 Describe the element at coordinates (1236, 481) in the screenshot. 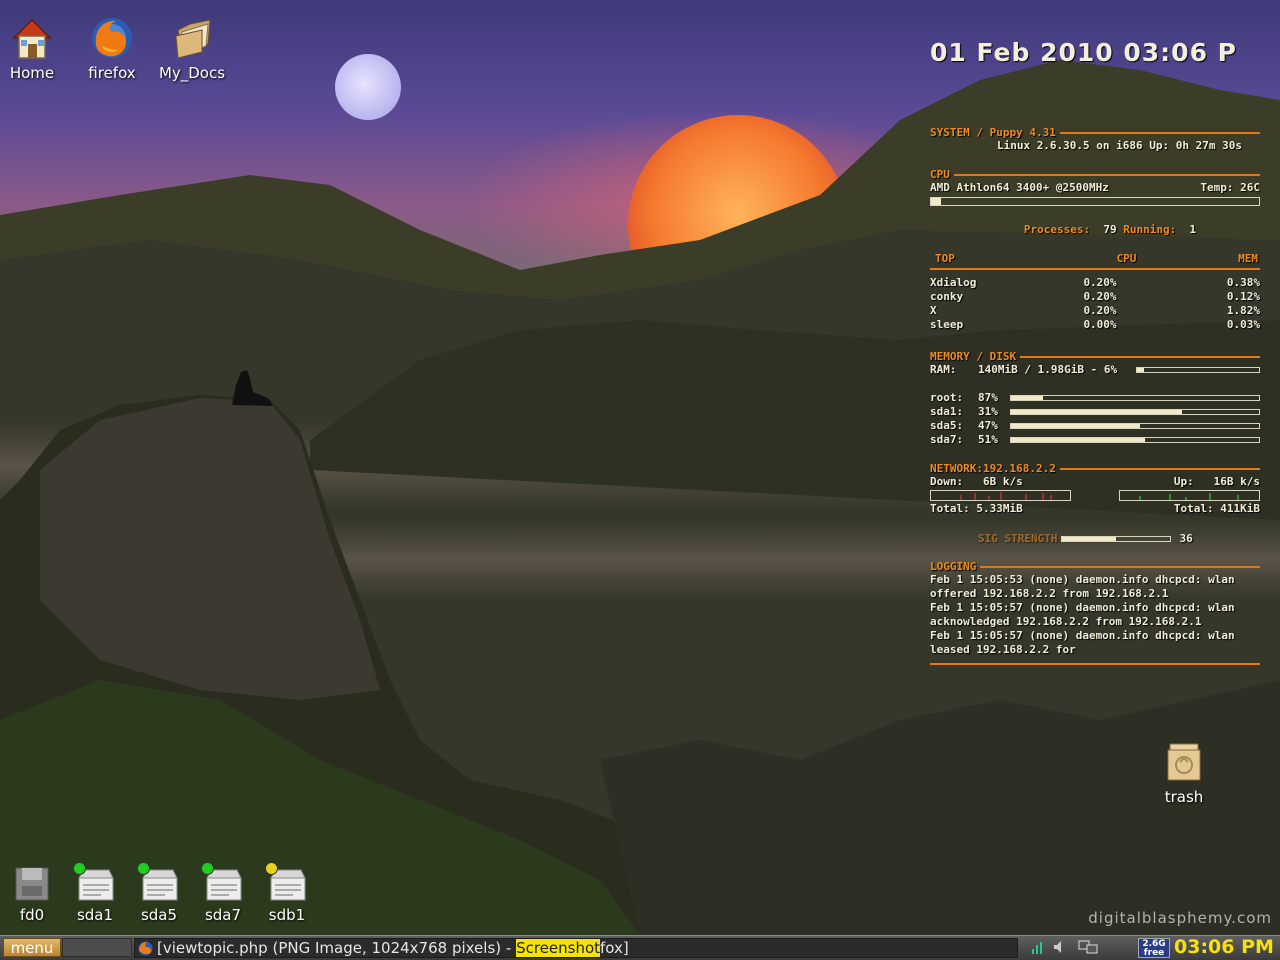

I see `up-value: 16B k/s` at that location.